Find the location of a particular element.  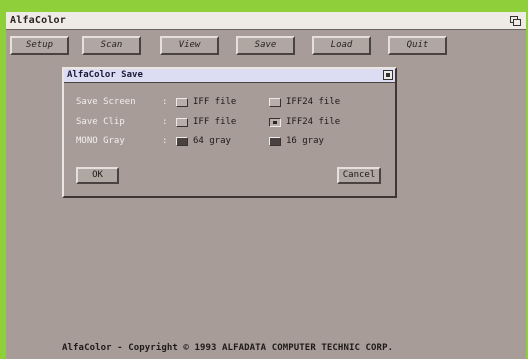

depth-arrange-icon is located at coordinates (515, 21).